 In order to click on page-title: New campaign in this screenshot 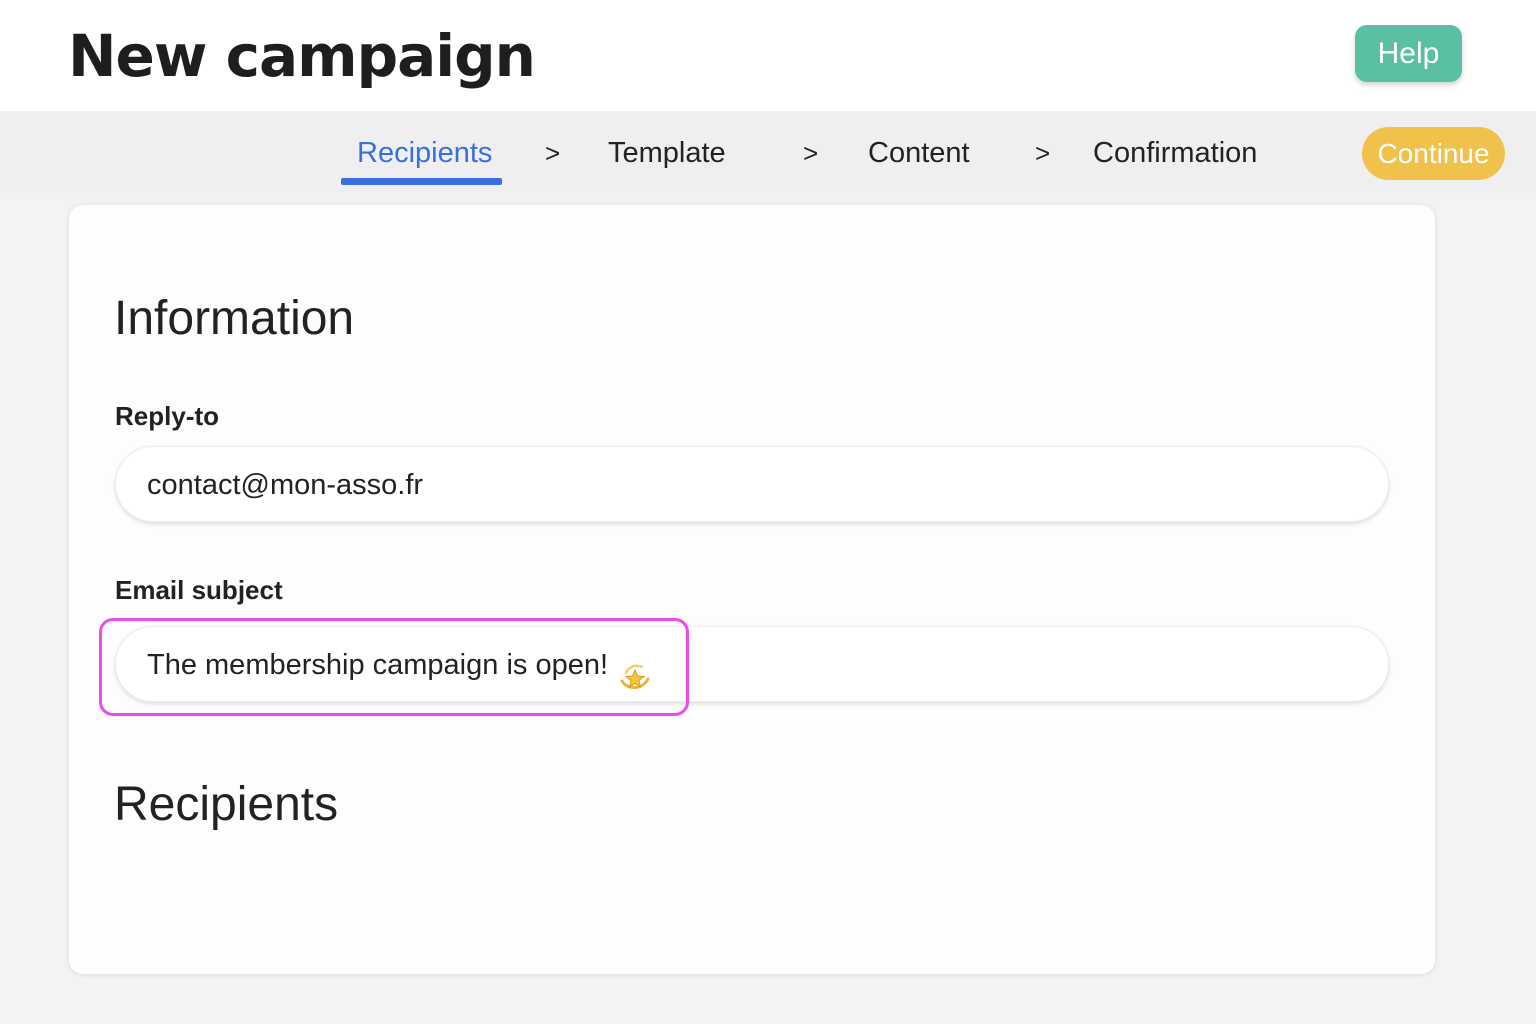, I will do `click(302, 56)`.